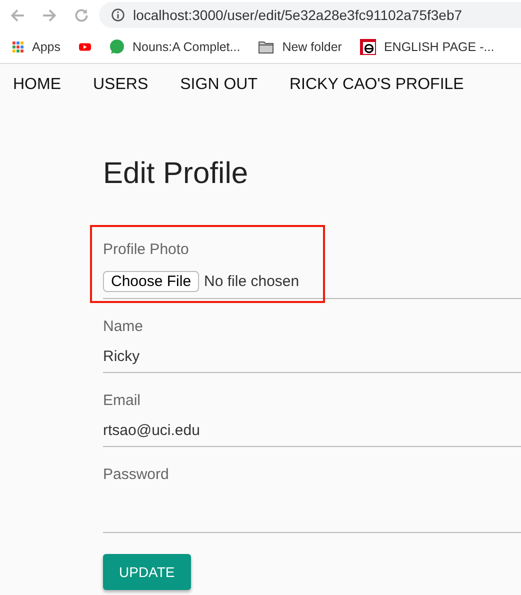  What do you see at coordinates (266, 46) in the screenshot?
I see `folder-icon` at bounding box center [266, 46].